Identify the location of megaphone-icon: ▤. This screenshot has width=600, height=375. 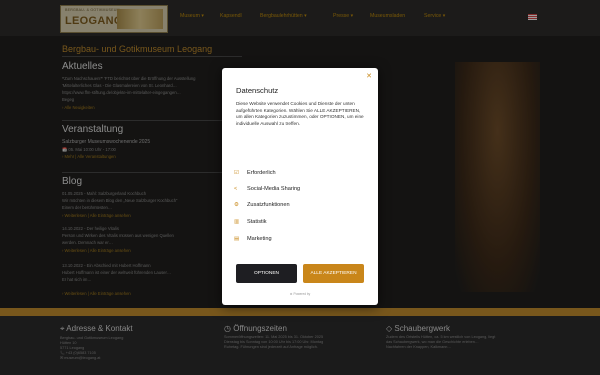
(237, 239).